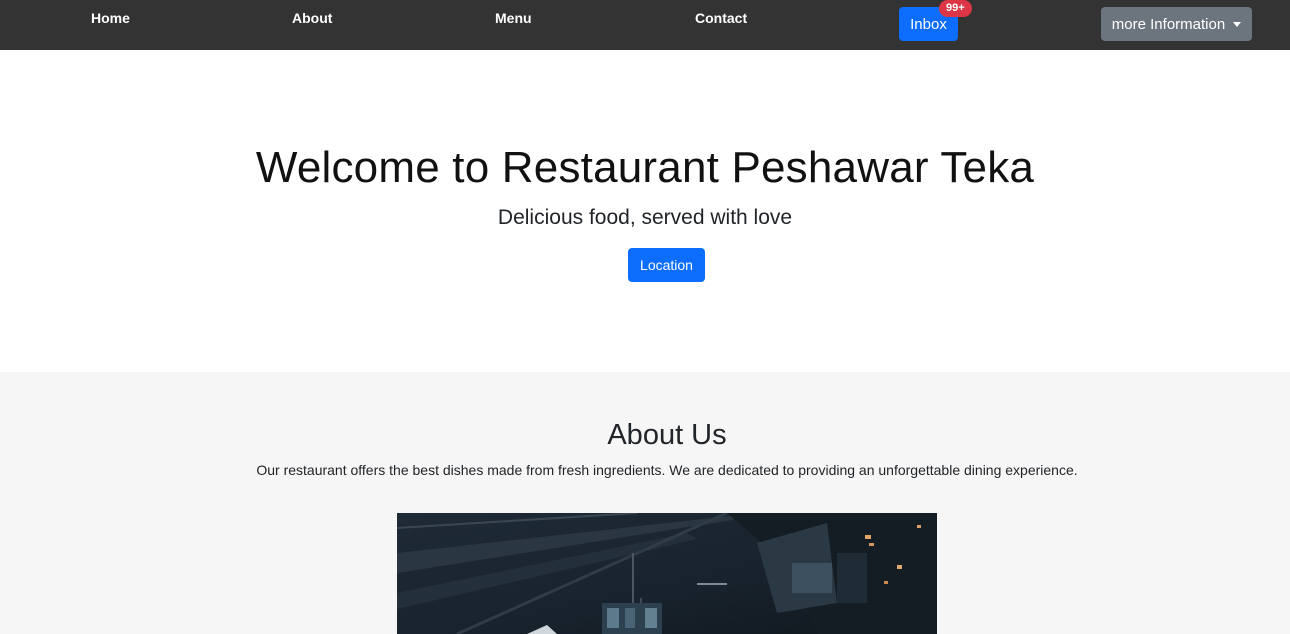 This screenshot has width=1290, height=634. What do you see at coordinates (955, 8) in the screenshot?
I see `inbox-count-badge: 99+` at bounding box center [955, 8].